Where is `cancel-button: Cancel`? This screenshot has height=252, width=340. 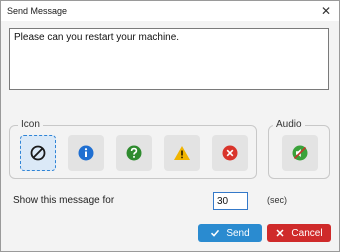 cancel-button: Cancel is located at coordinates (299, 233).